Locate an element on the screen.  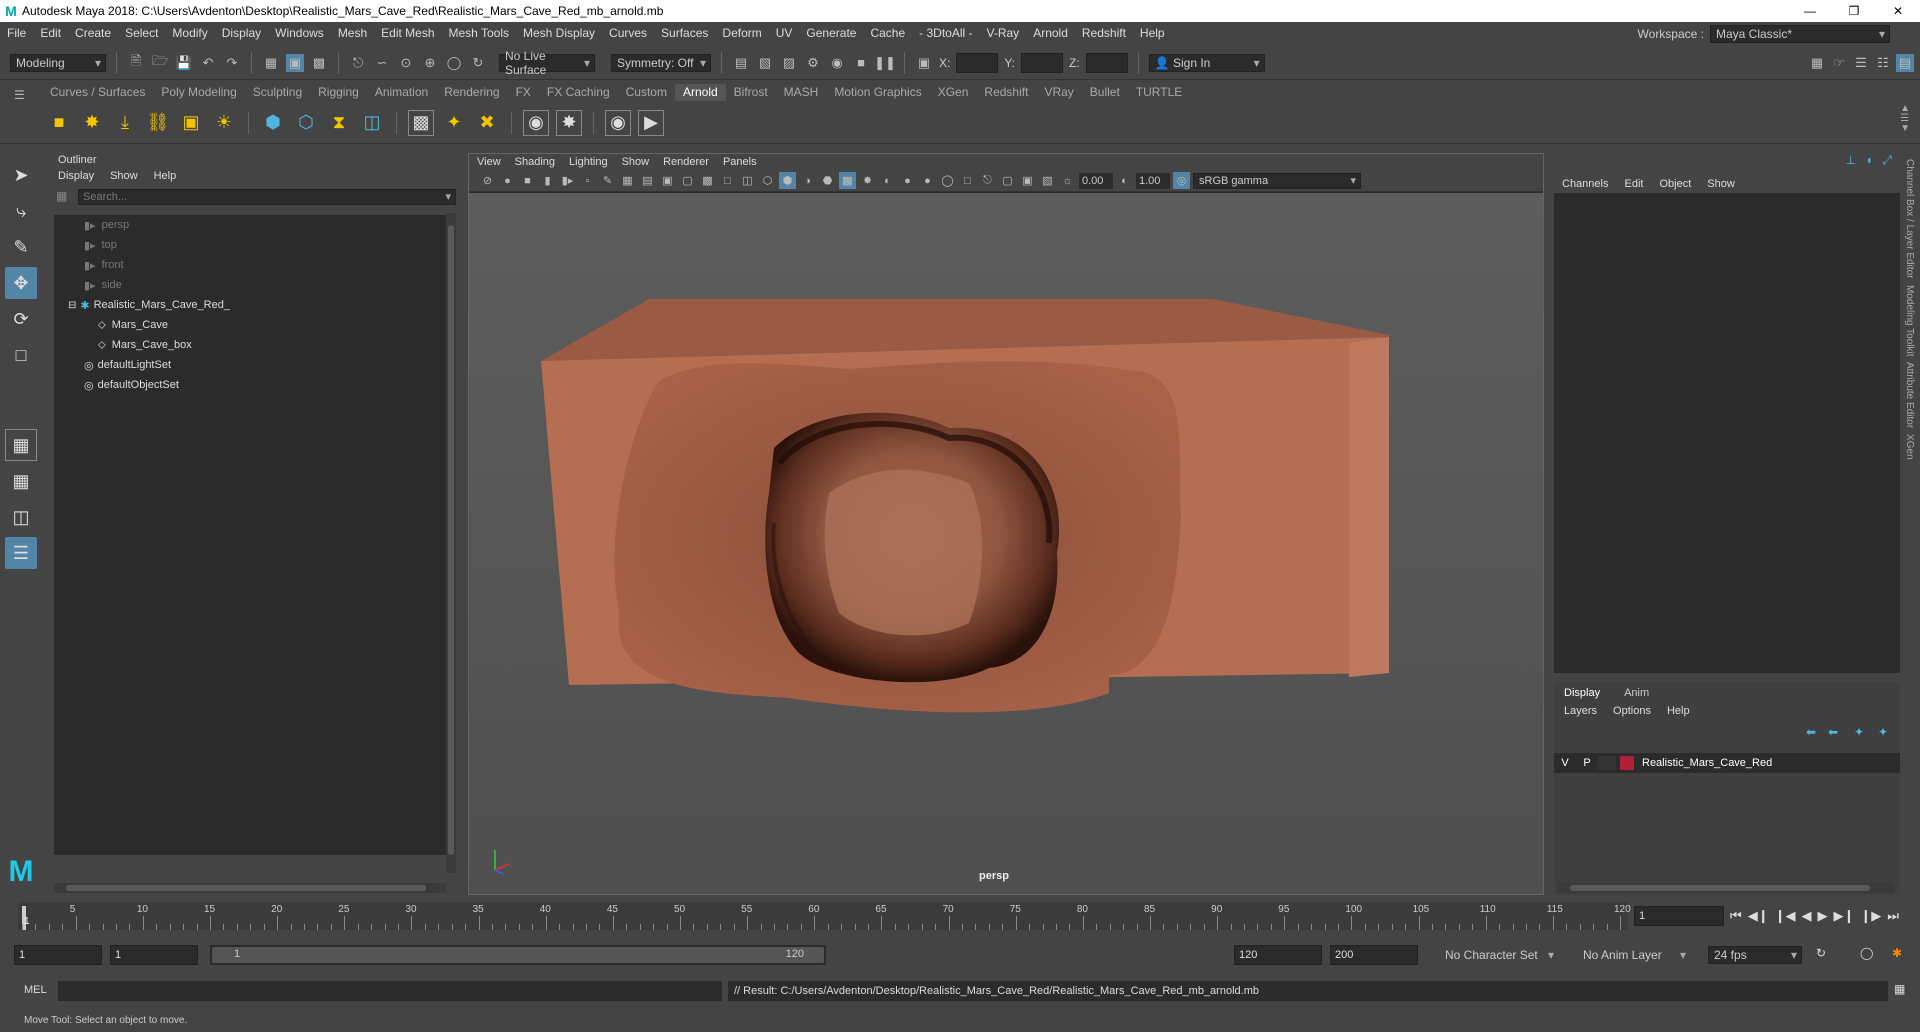
channel-menu-show: Show is located at coordinates (1721, 184).